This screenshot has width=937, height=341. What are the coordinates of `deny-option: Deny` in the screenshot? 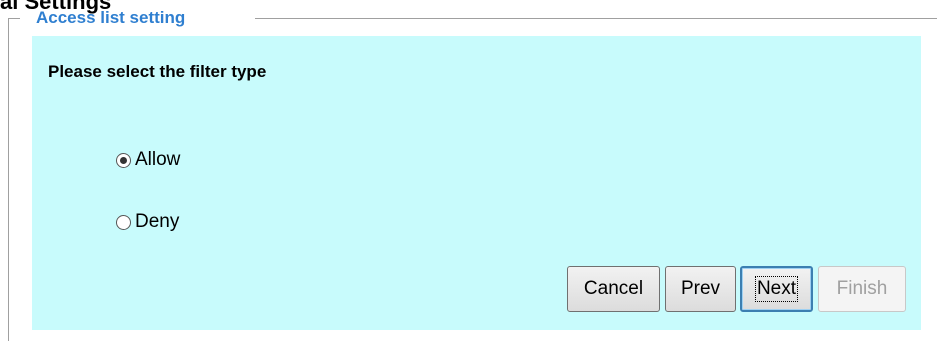 It's located at (147, 222).